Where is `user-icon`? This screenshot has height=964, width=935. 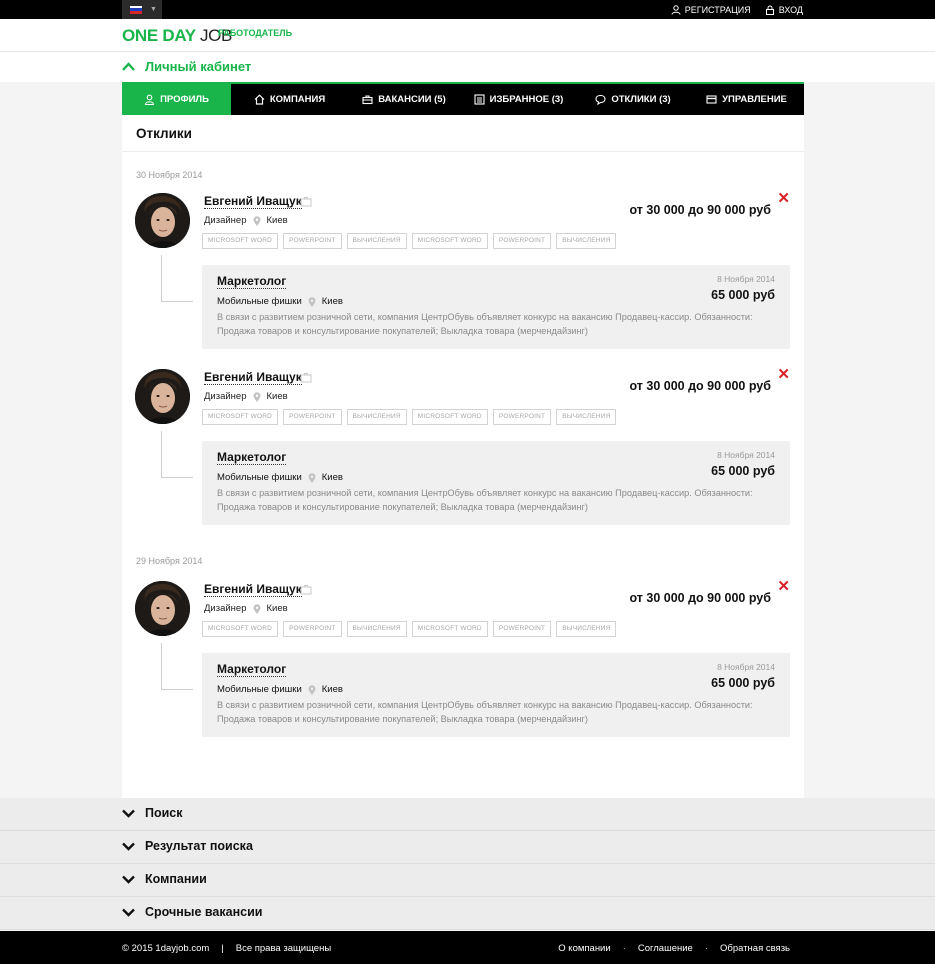
user-icon is located at coordinates (676, 9).